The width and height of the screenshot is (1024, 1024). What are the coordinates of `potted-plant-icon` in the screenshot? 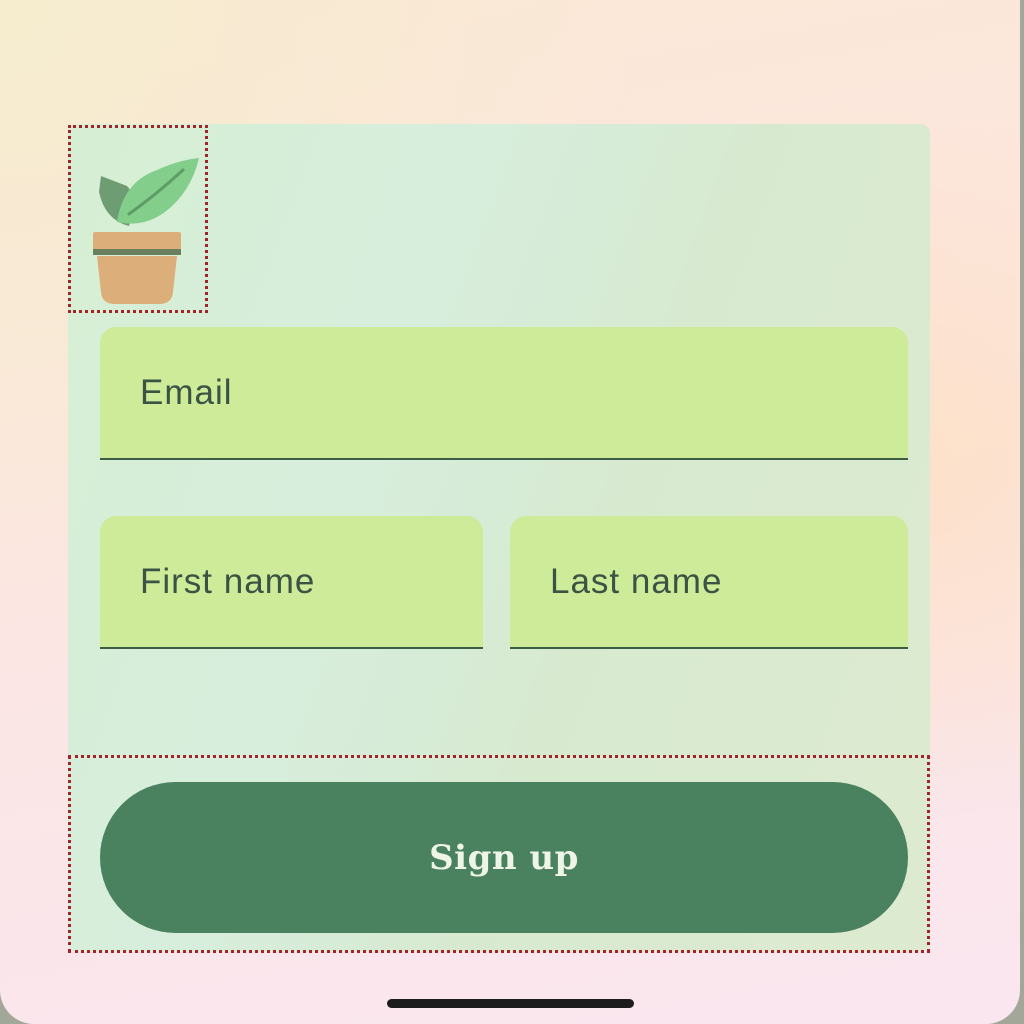 It's located at (146, 231).